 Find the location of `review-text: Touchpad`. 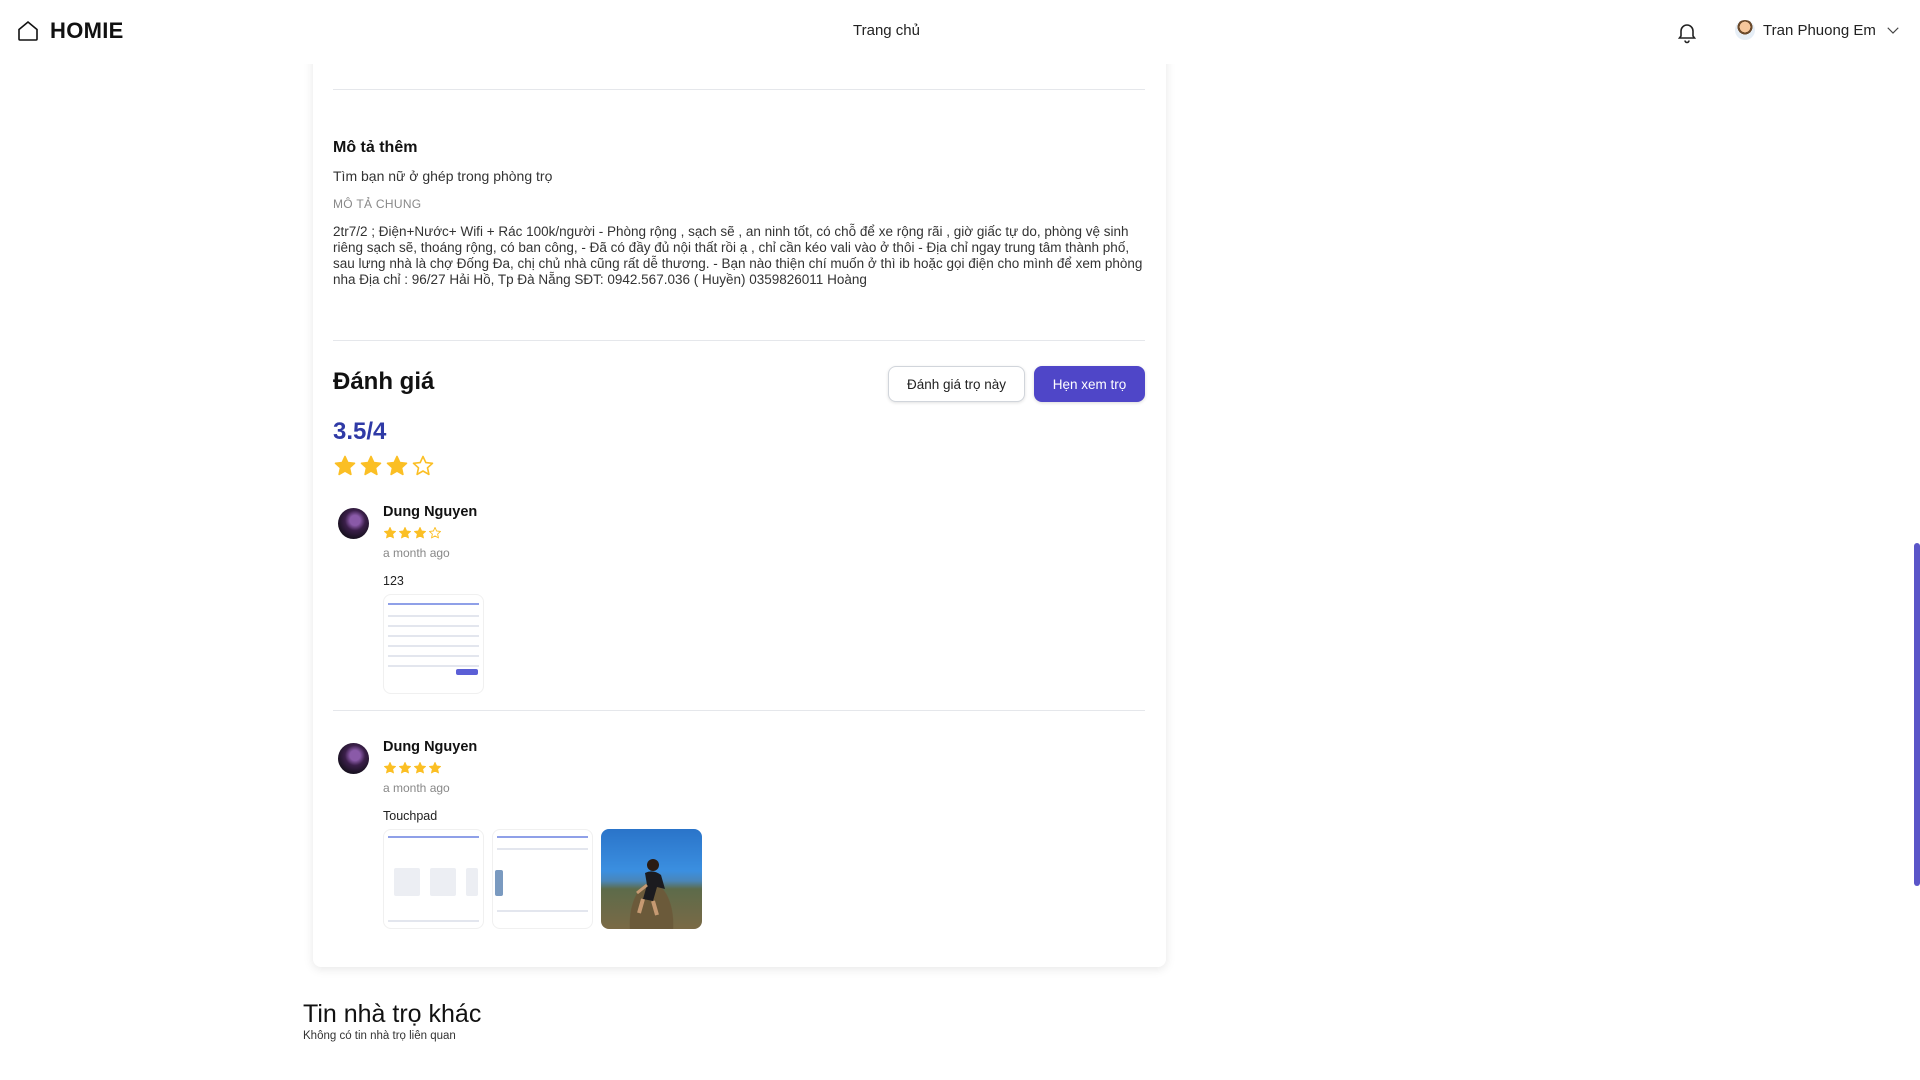

review-text: Touchpad is located at coordinates (410, 816).